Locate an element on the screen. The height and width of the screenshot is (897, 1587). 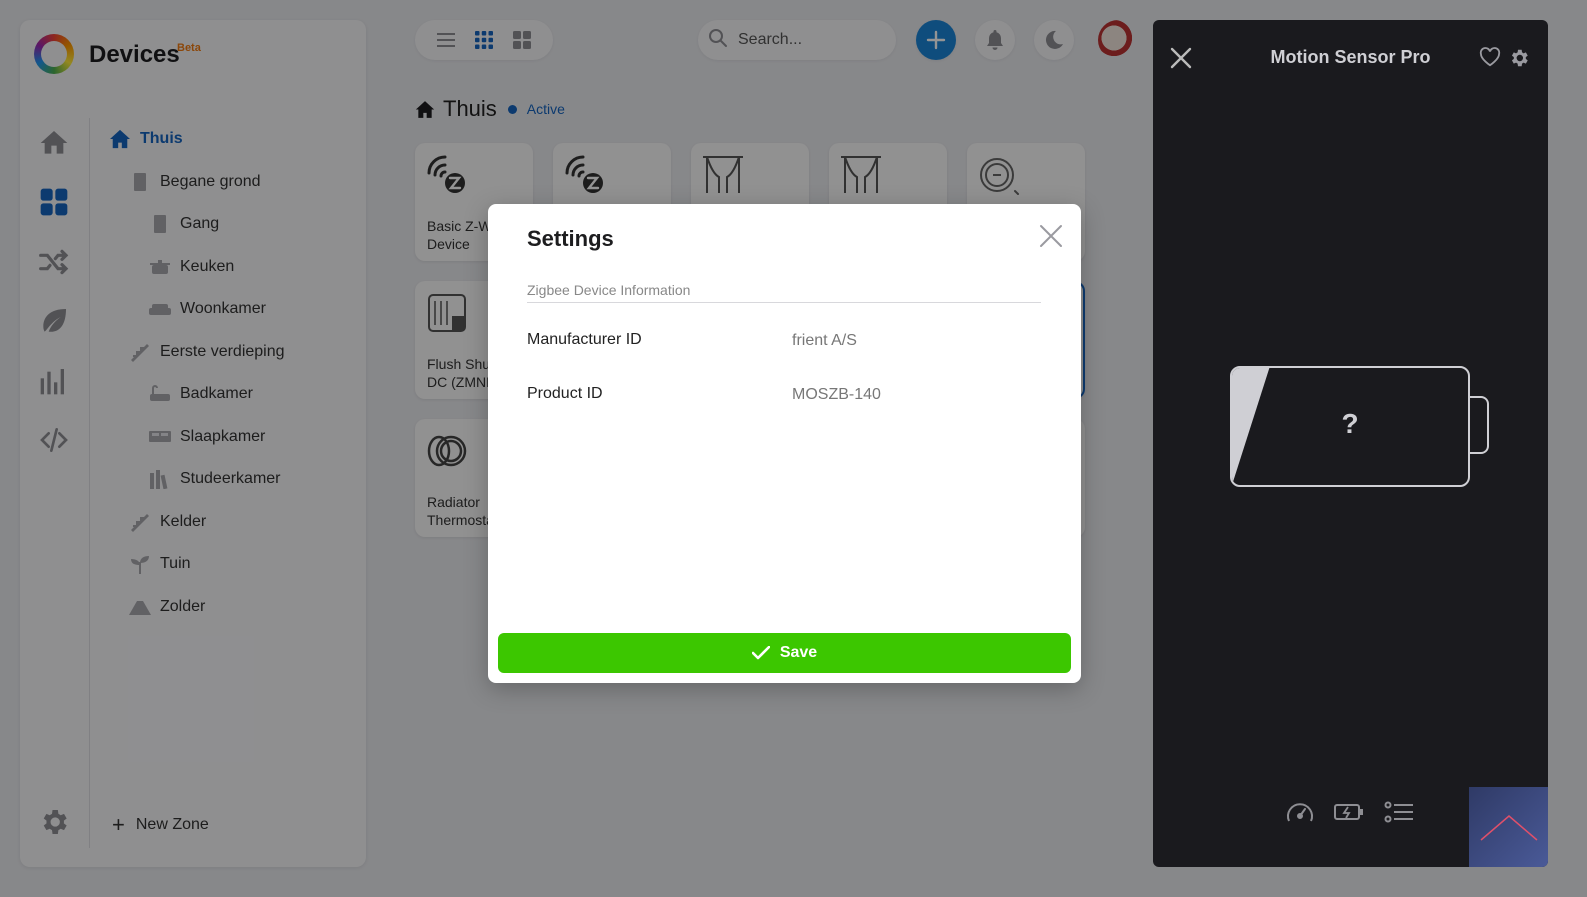
product-id-value: MOSZB-140 is located at coordinates (836, 394).